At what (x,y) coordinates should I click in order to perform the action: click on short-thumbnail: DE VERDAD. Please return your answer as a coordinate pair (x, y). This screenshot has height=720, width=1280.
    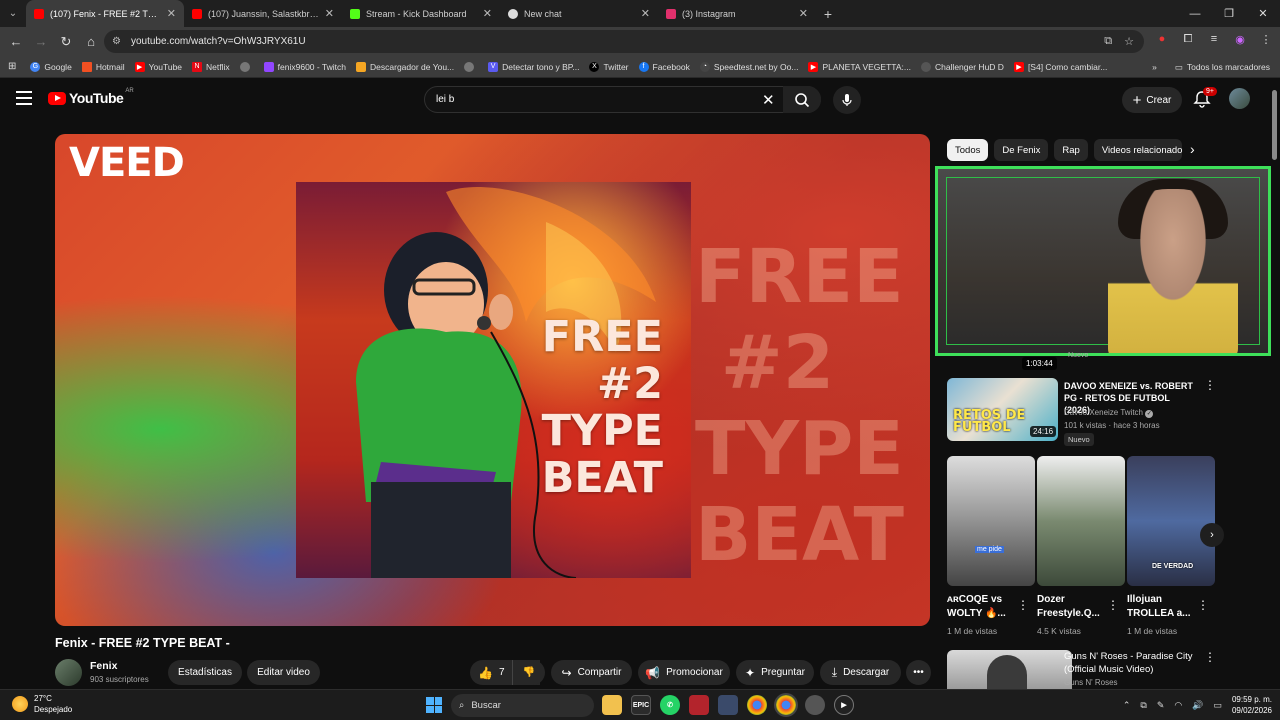
    Looking at the image, I should click on (1171, 521).